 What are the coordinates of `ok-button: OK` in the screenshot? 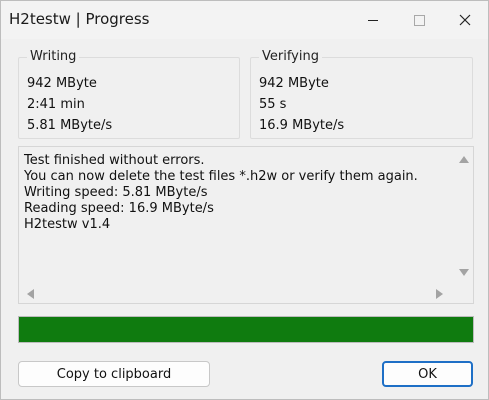 It's located at (427, 374).